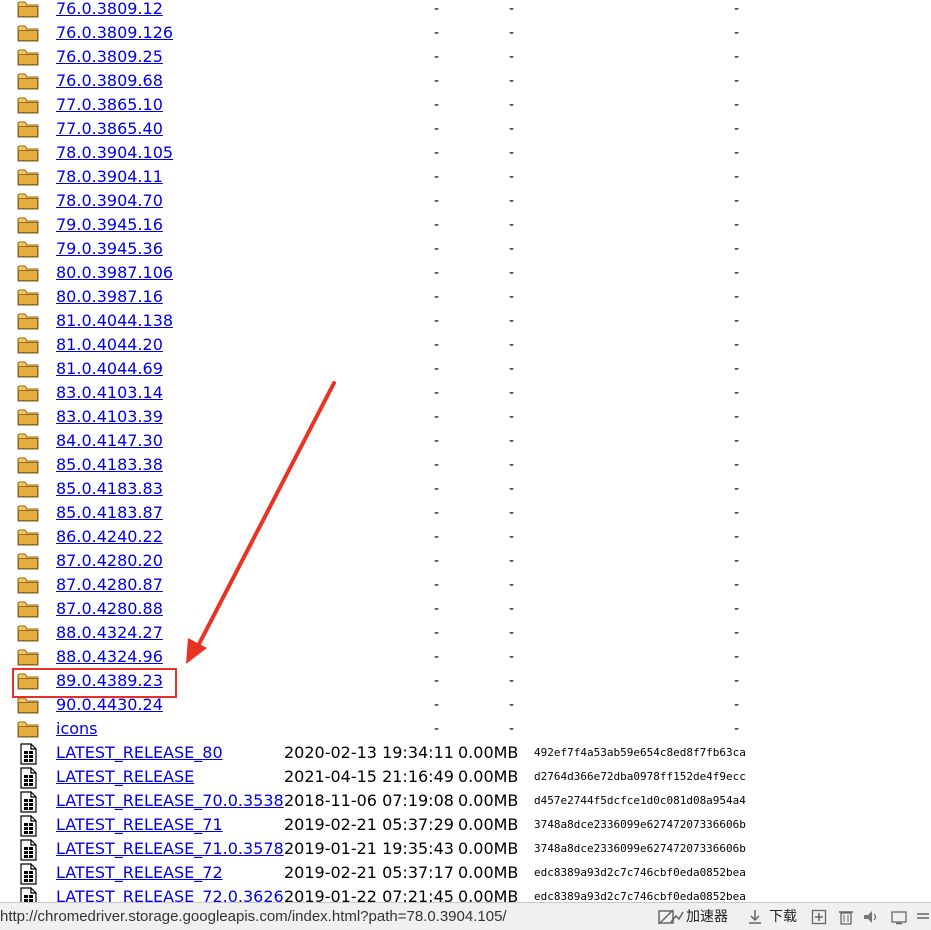  I want to click on folder-link: 86.0.4240.22, so click(109, 537).